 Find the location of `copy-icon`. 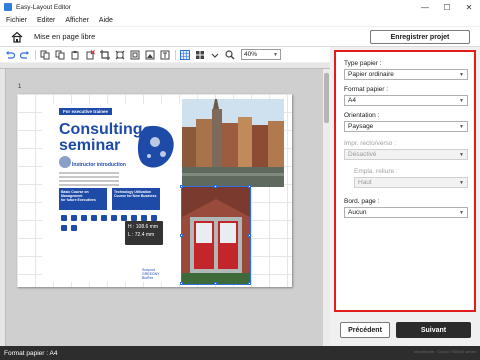

copy-icon is located at coordinates (60, 55).